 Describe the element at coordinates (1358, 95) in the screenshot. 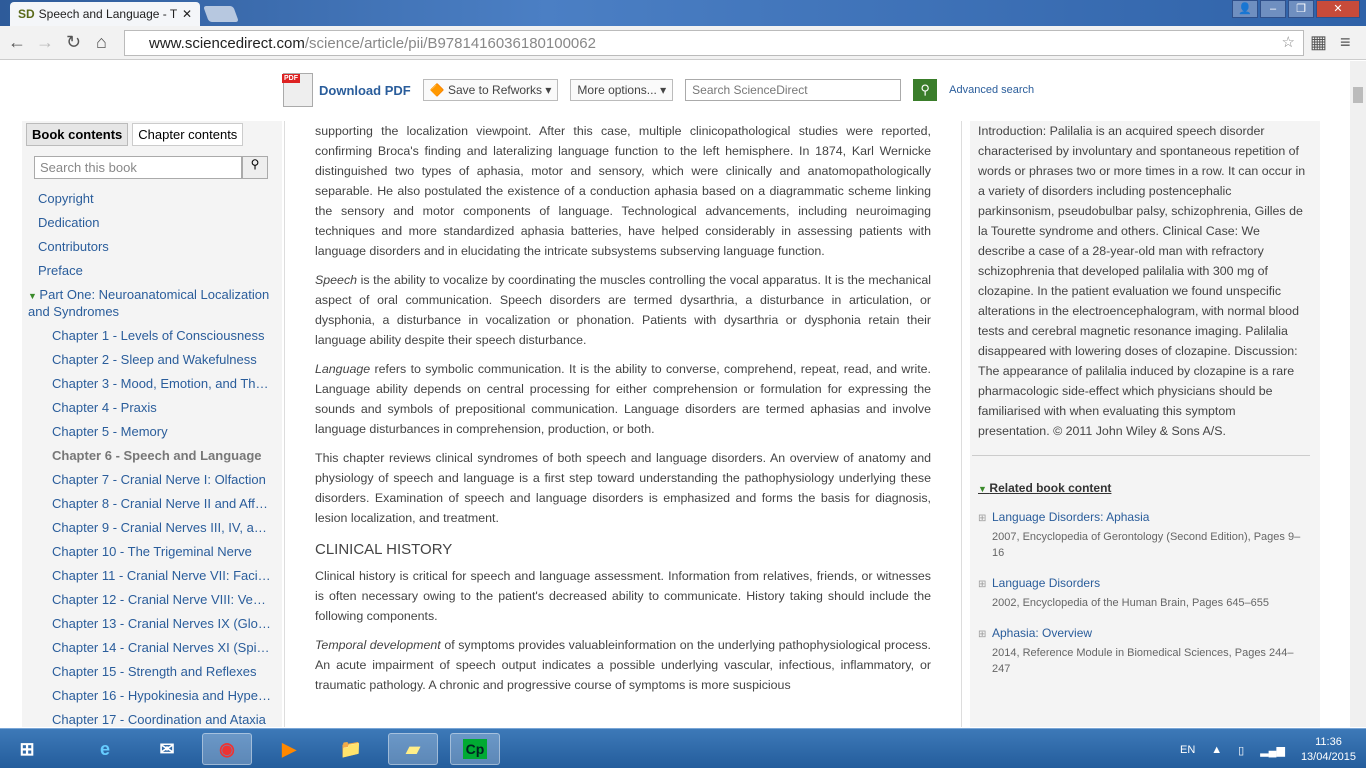

I see `scrollbar-thumb` at that location.